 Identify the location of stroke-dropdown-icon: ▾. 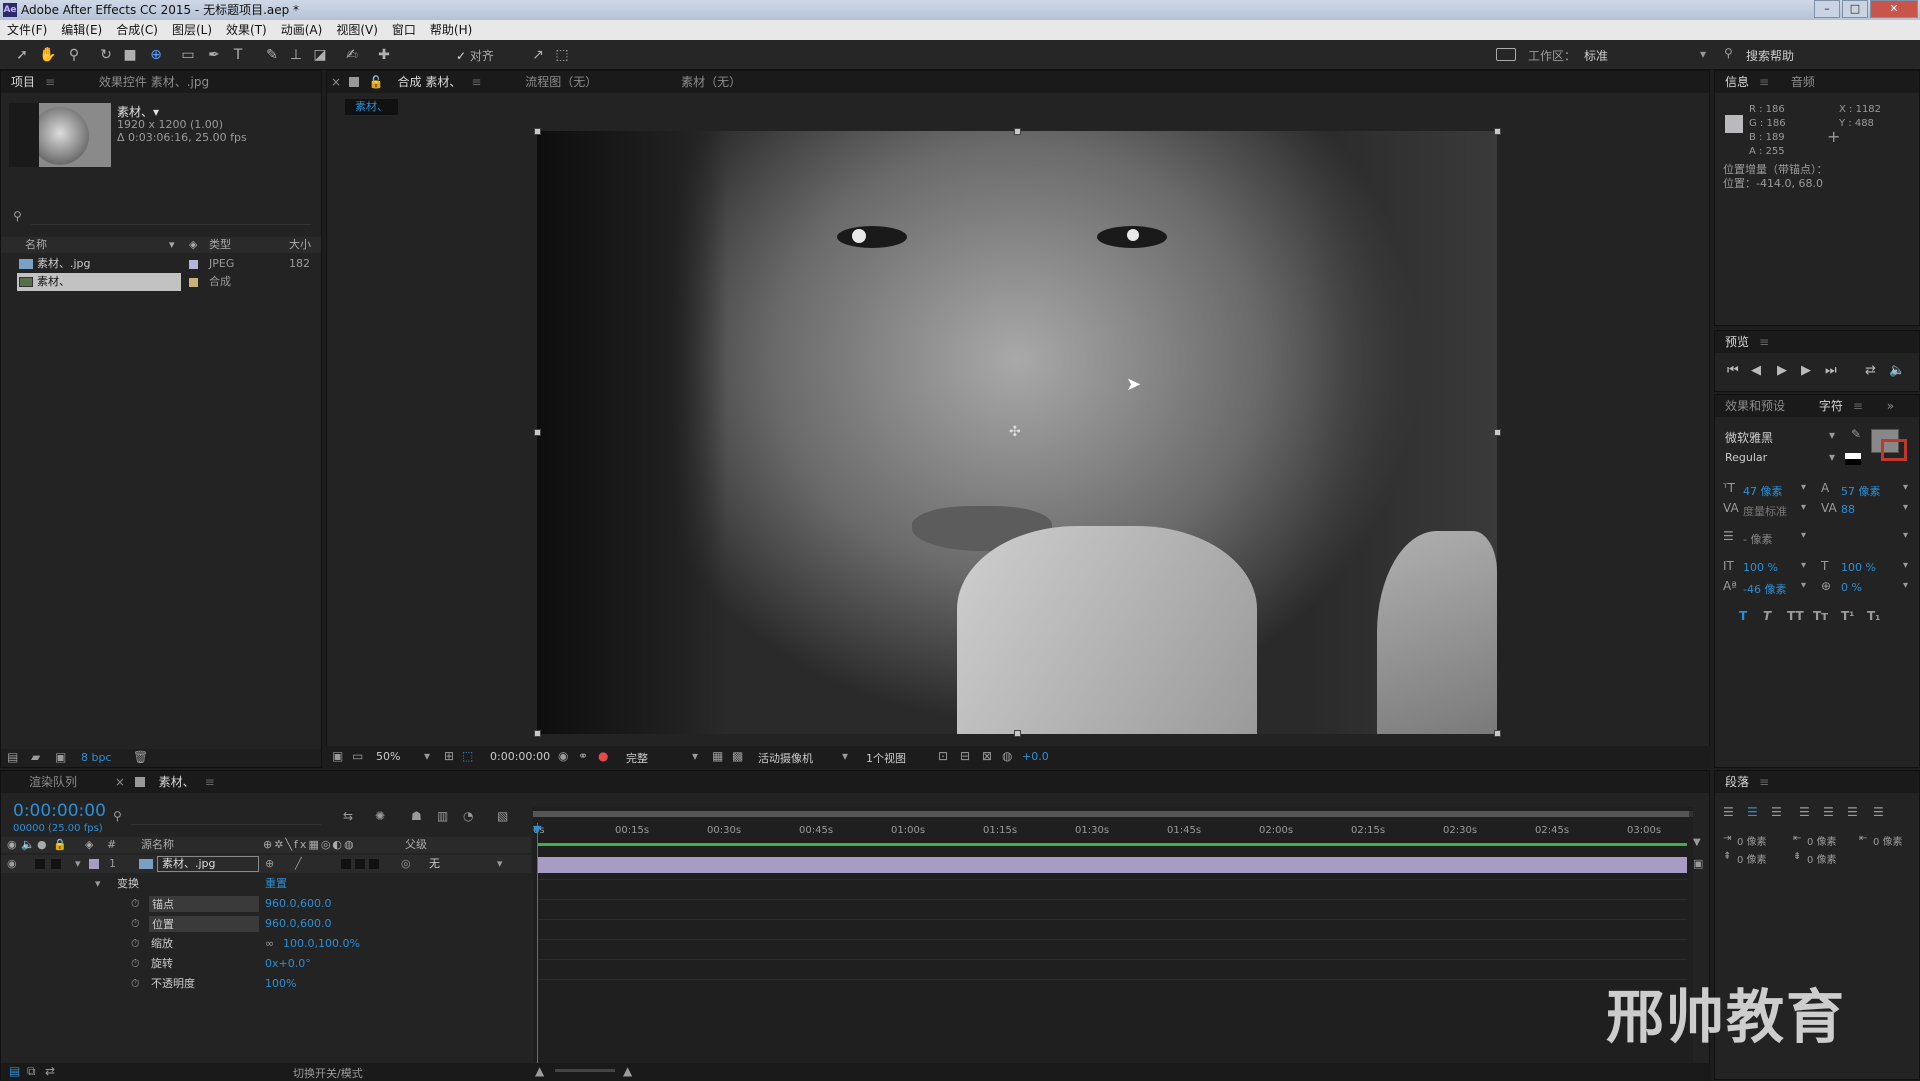
(1803, 535).